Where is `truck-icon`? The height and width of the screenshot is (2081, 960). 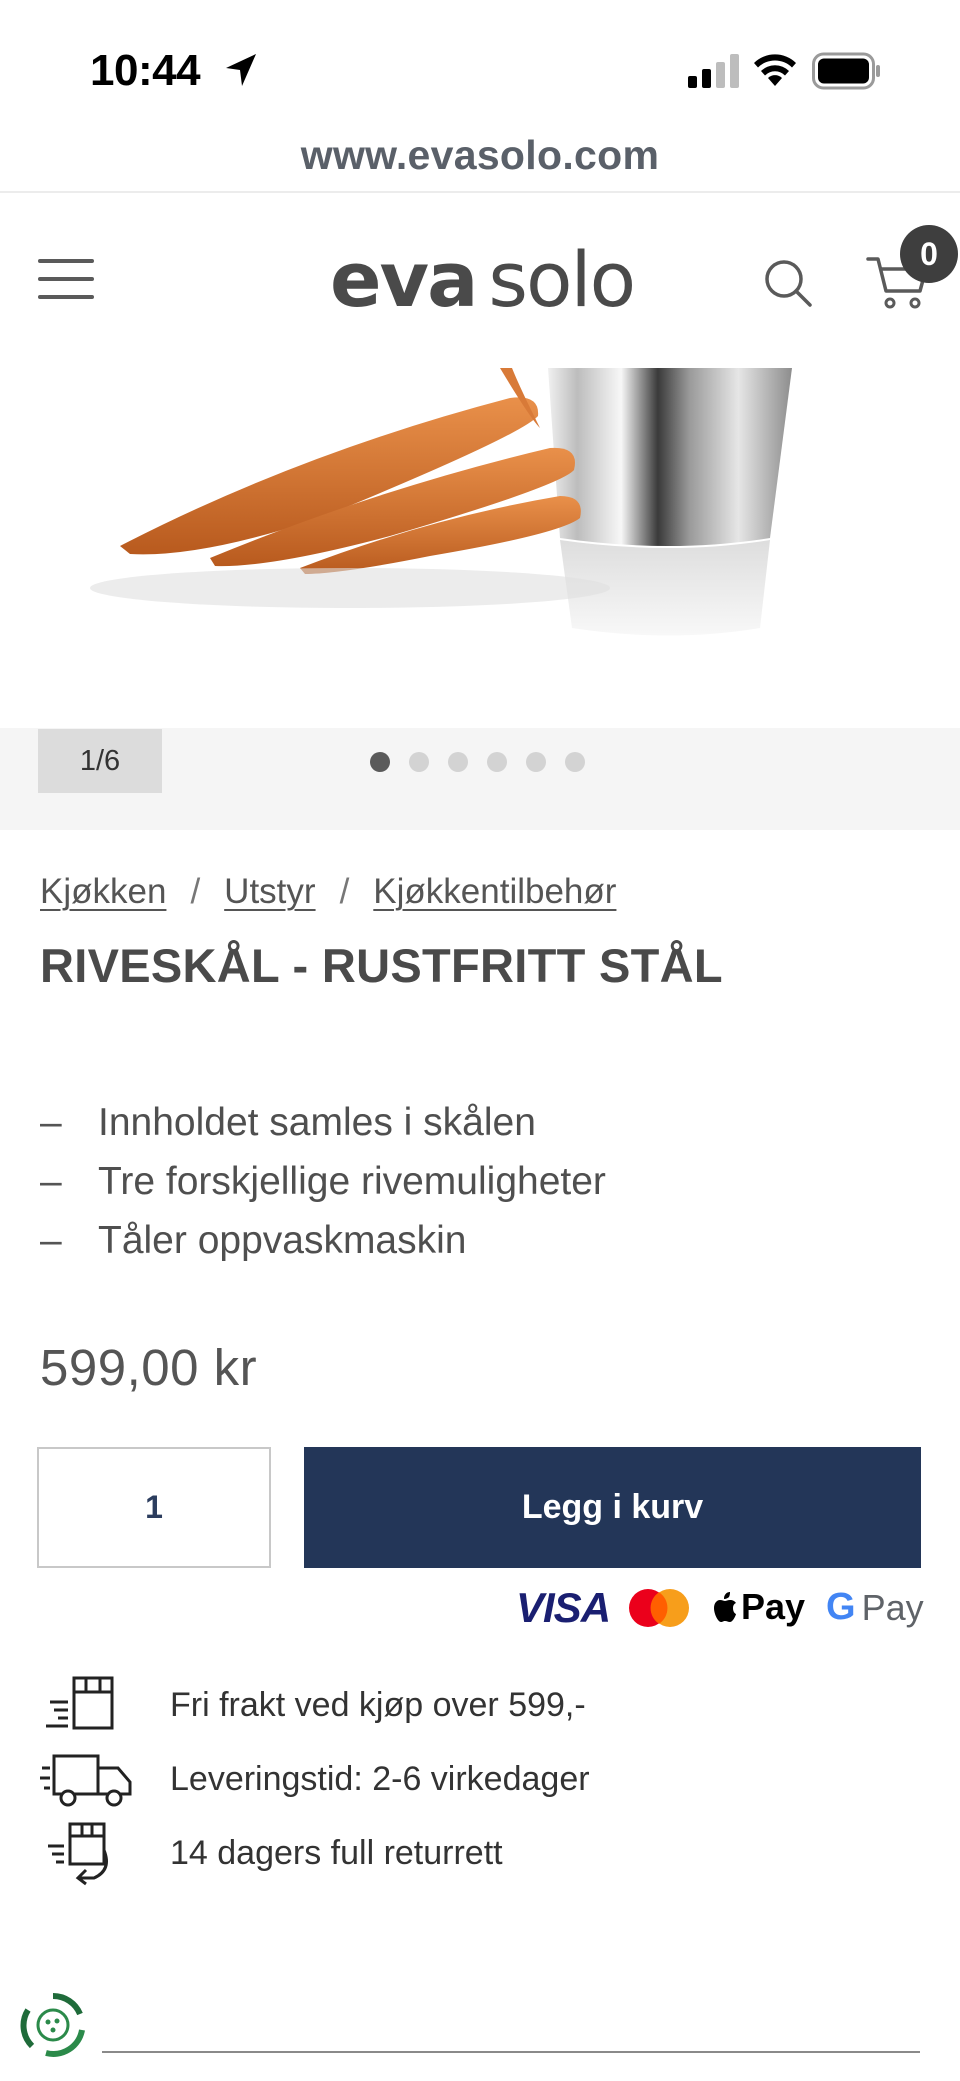
truck-icon is located at coordinates (86, 1780).